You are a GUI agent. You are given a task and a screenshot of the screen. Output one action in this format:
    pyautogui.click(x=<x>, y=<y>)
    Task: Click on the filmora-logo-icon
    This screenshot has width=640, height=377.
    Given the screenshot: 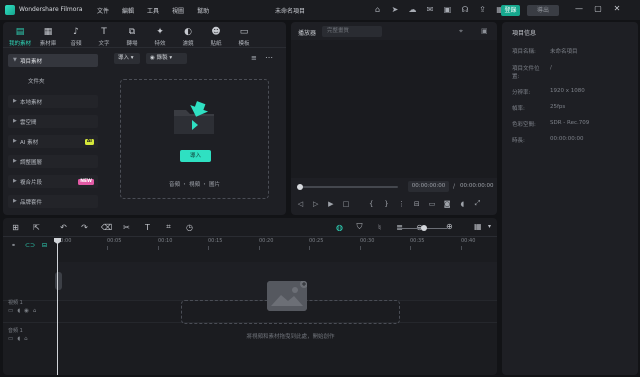 What is the action you would take?
    pyautogui.click(x=10, y=10)
    